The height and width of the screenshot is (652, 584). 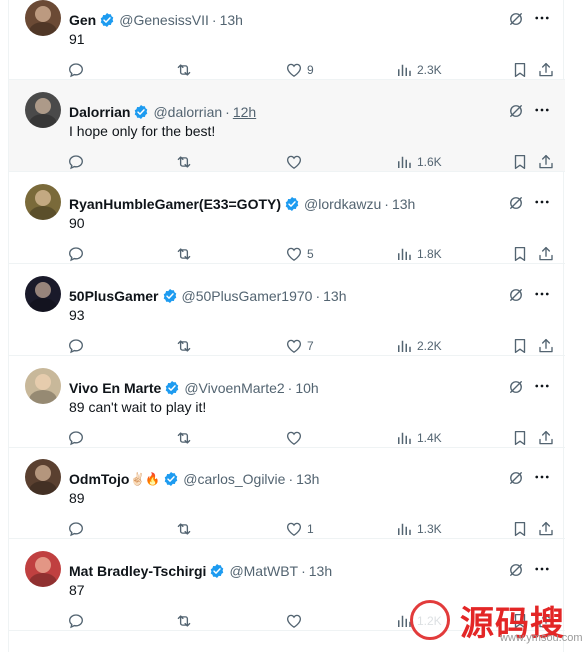 What do you see at coordinates (418, 438) in the screenshot?
I see `views-button: 1.4K` at bounding box center [418, 438].